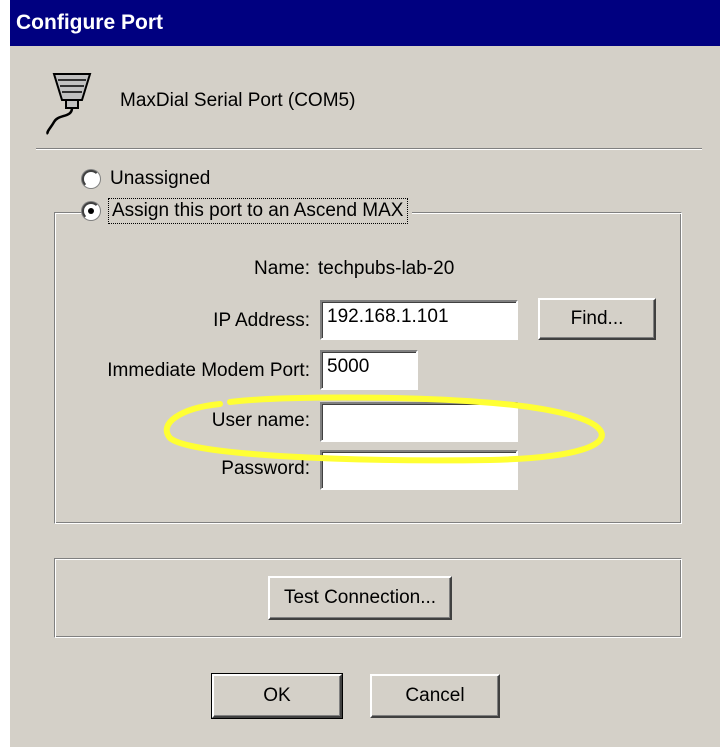  Describe the element at coordinates (69, 104) in the screenshot. I see `serial-port-icon` at that location.